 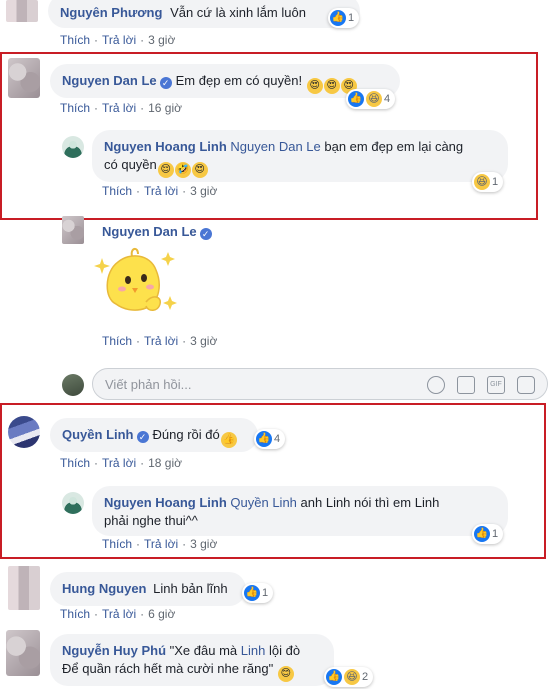 I want to click on comment-text: Em đẹp em có quyền!, so click(x=239, y=80).